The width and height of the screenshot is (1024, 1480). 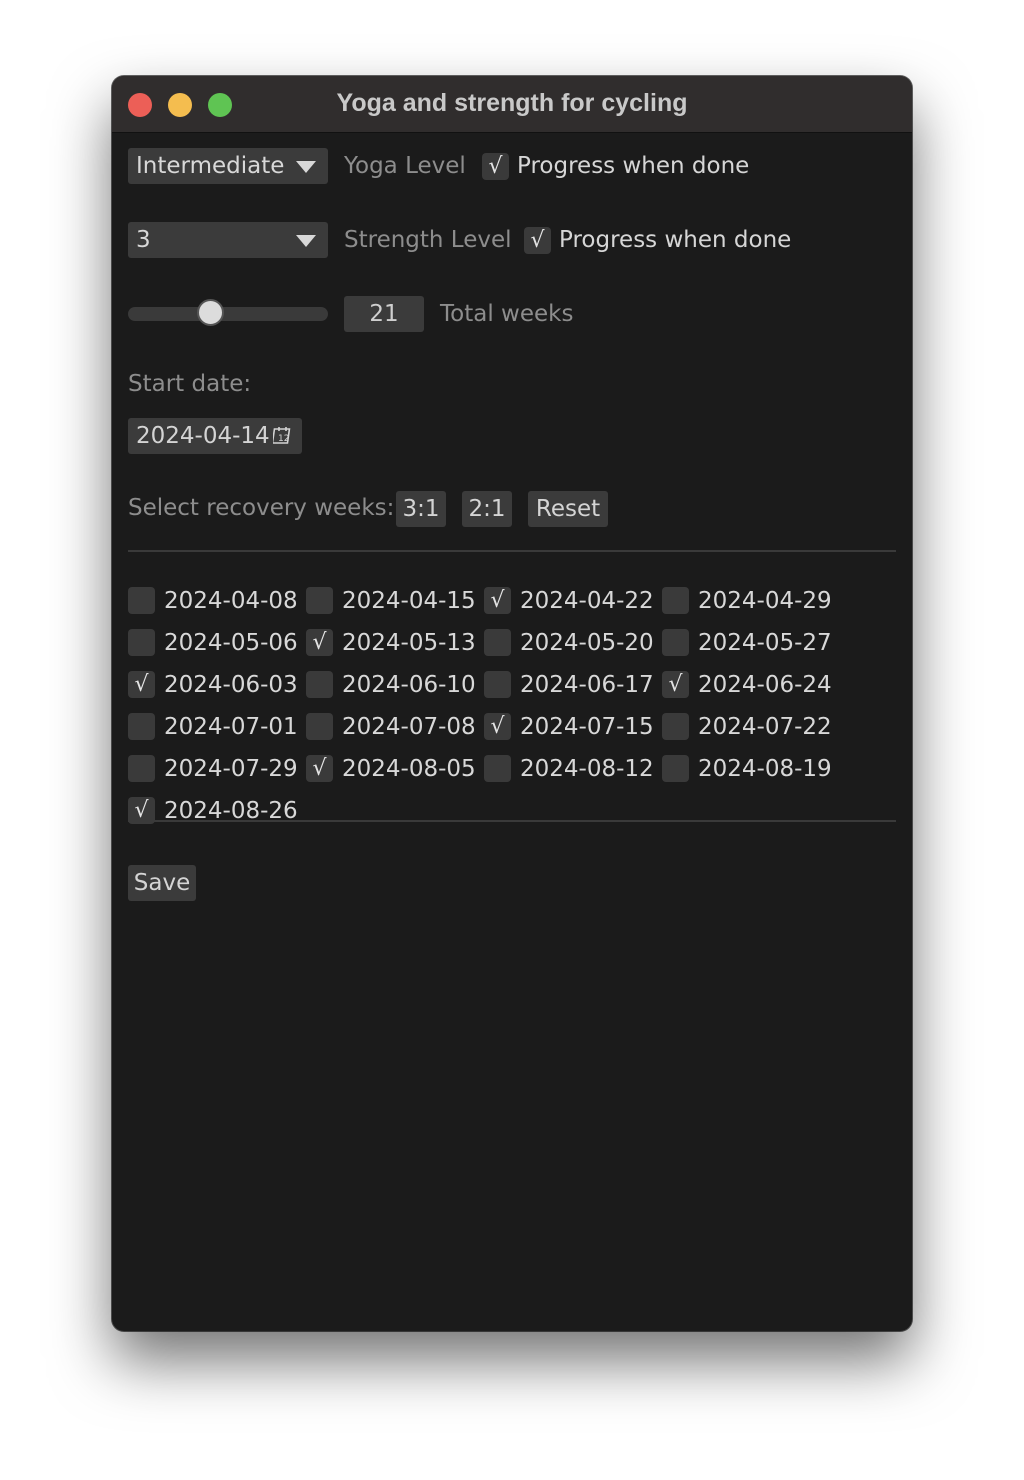 What do you see at coordinates (675, 240) in the screenshot?
I see `strength-progress-label: Progress when done` at bounding box center [675, 240].